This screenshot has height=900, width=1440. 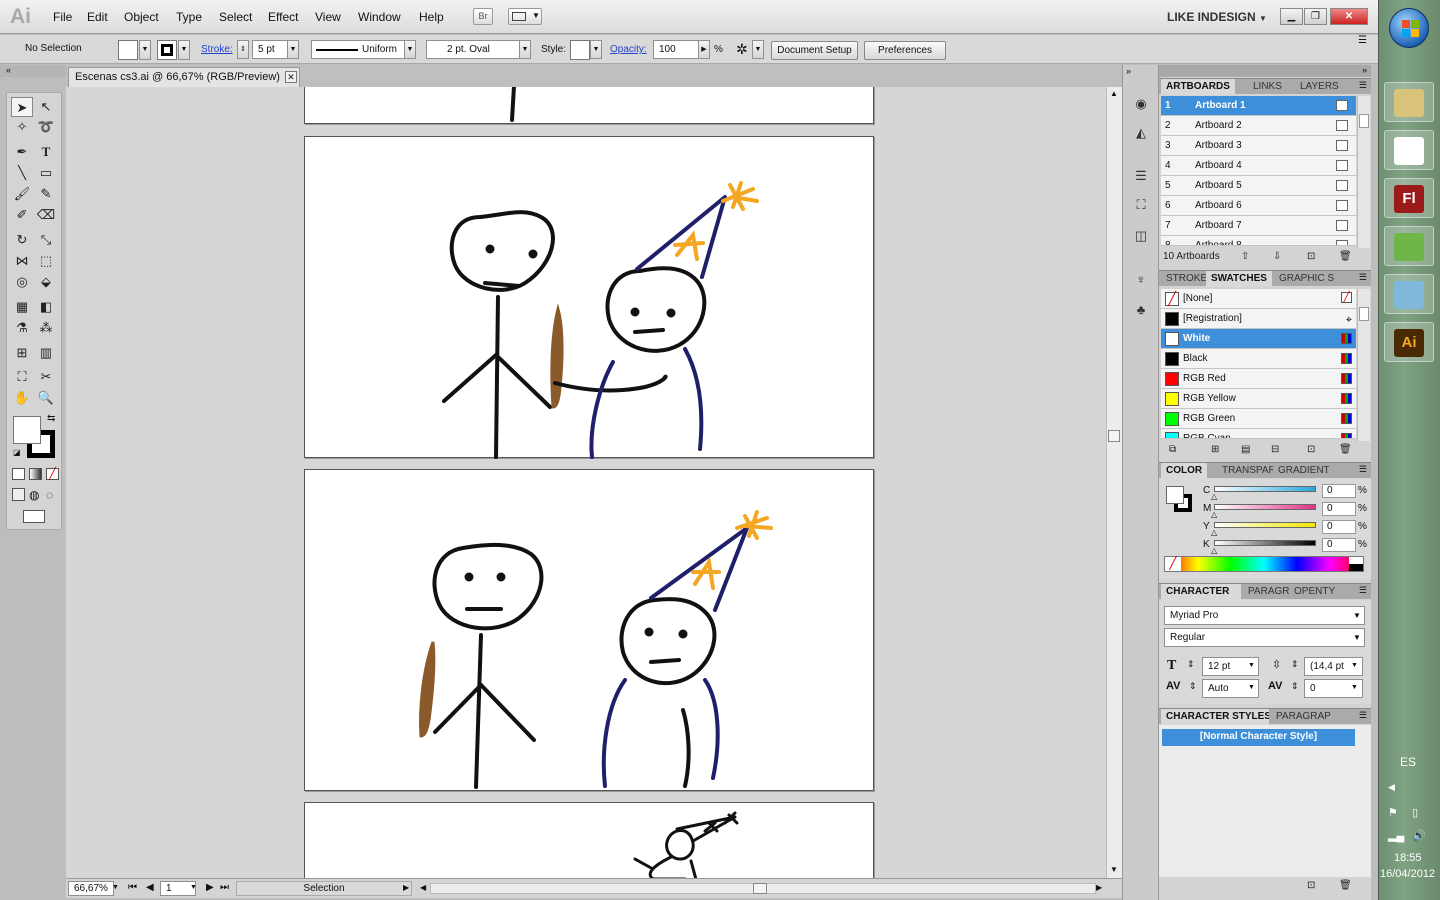 I want to click on close-tab-icon: ✕, so click(x=291, y=77).